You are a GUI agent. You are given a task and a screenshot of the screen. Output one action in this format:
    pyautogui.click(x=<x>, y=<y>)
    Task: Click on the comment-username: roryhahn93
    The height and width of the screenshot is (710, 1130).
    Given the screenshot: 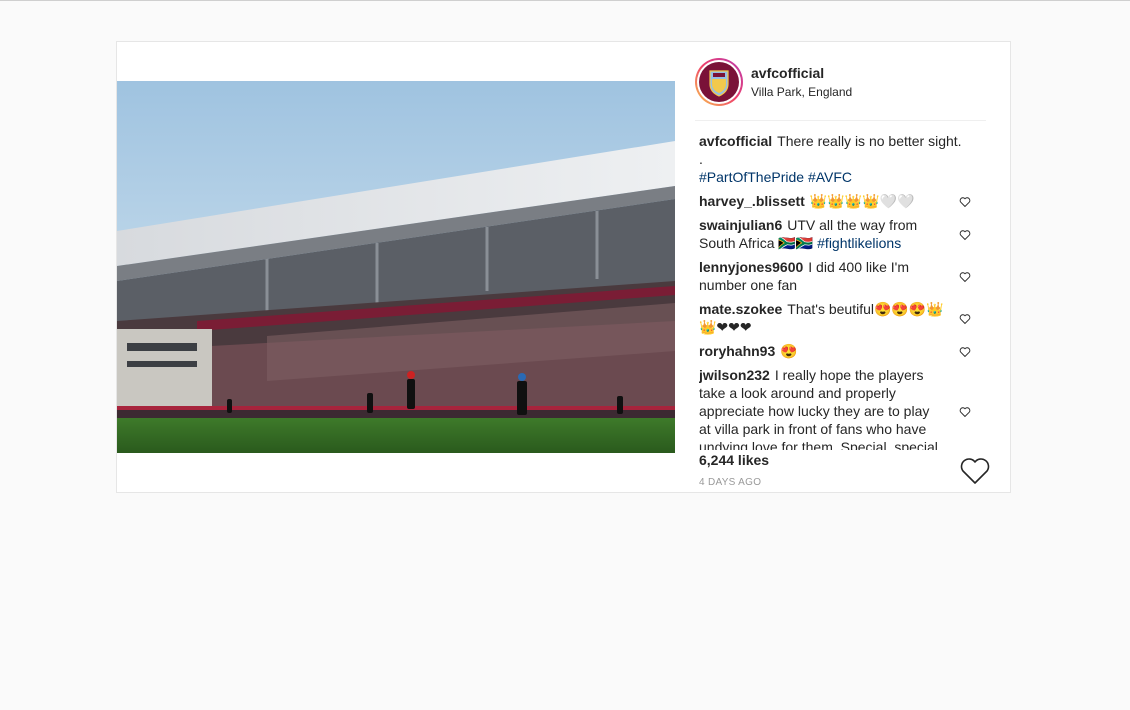 What is the action you would take?
    pyautogui.click(x=737, y=351)
    